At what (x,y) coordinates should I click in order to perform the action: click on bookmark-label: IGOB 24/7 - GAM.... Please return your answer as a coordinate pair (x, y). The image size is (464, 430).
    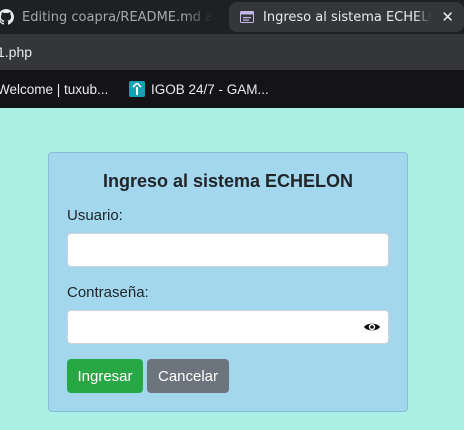
    Looking at the image, I should click on (210, 89).